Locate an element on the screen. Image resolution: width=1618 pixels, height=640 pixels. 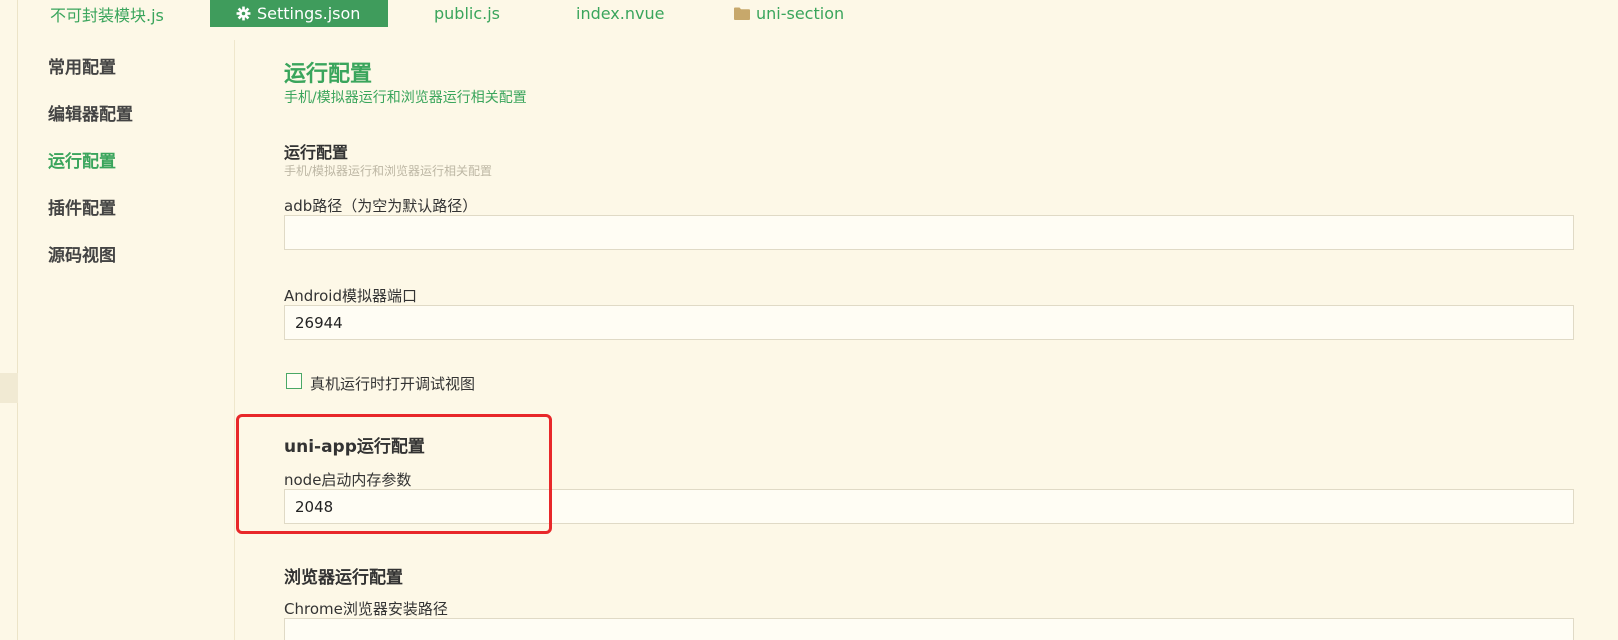
run-section-title: 运行配置 is located at coordinates (316, 152).